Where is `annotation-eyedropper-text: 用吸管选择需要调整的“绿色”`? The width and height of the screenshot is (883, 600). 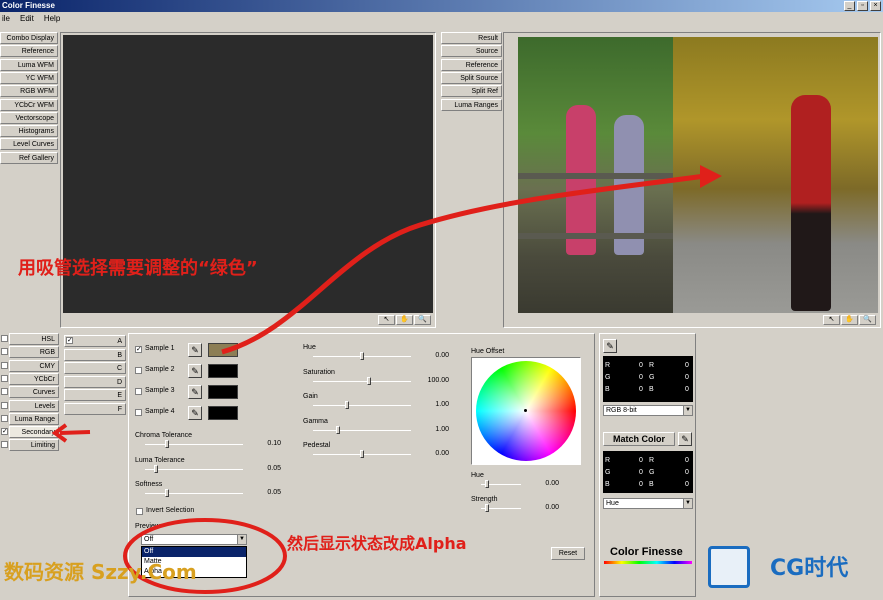 annotation-eyedropper-text: 用吸管选择需要调整的“绿色” is located at coordinates (138, 268).